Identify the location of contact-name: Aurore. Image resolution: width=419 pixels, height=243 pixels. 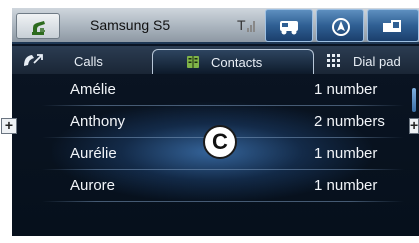
(93, 185).